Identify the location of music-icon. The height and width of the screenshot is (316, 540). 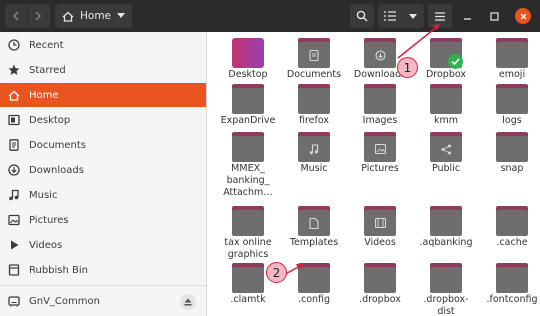
(14, 195).